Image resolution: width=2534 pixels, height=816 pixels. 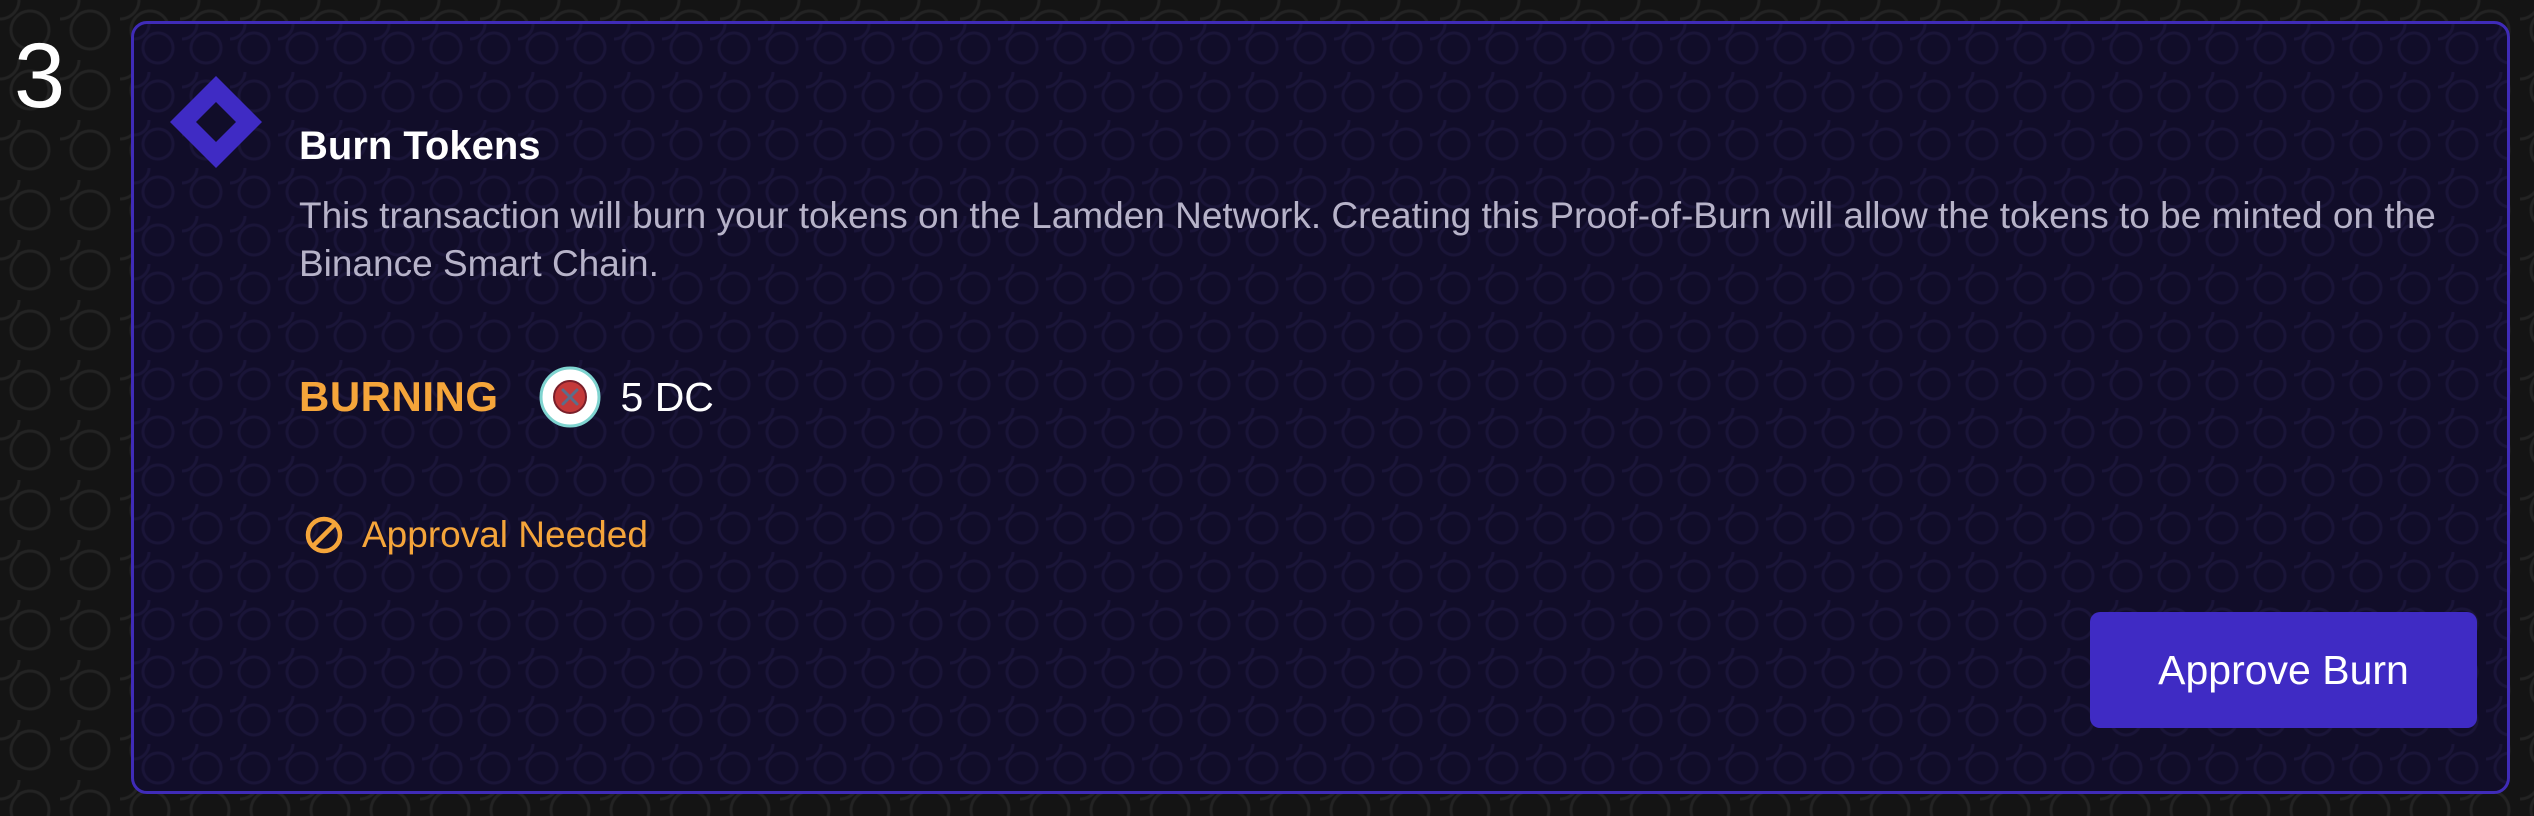 I want to click on token-amount: 5 DC, so click(x=667, y=396).